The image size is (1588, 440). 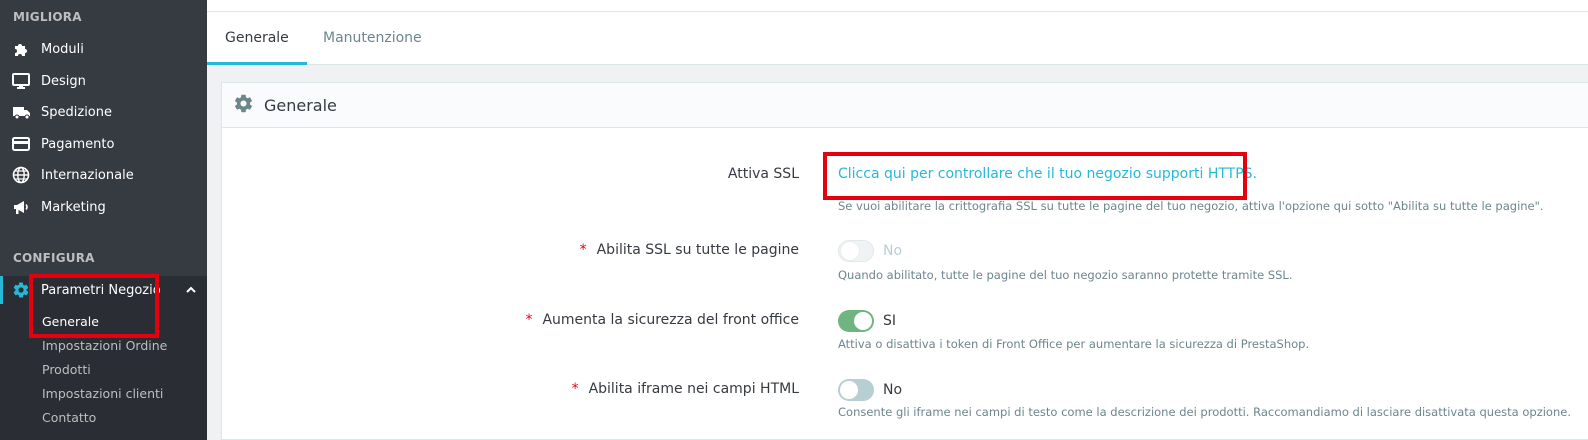 What do you see at coordinates (66, 369) in the screenshot?
I see `submenu-item-prodotti: Prodotti` at bounding box center [66, 369].